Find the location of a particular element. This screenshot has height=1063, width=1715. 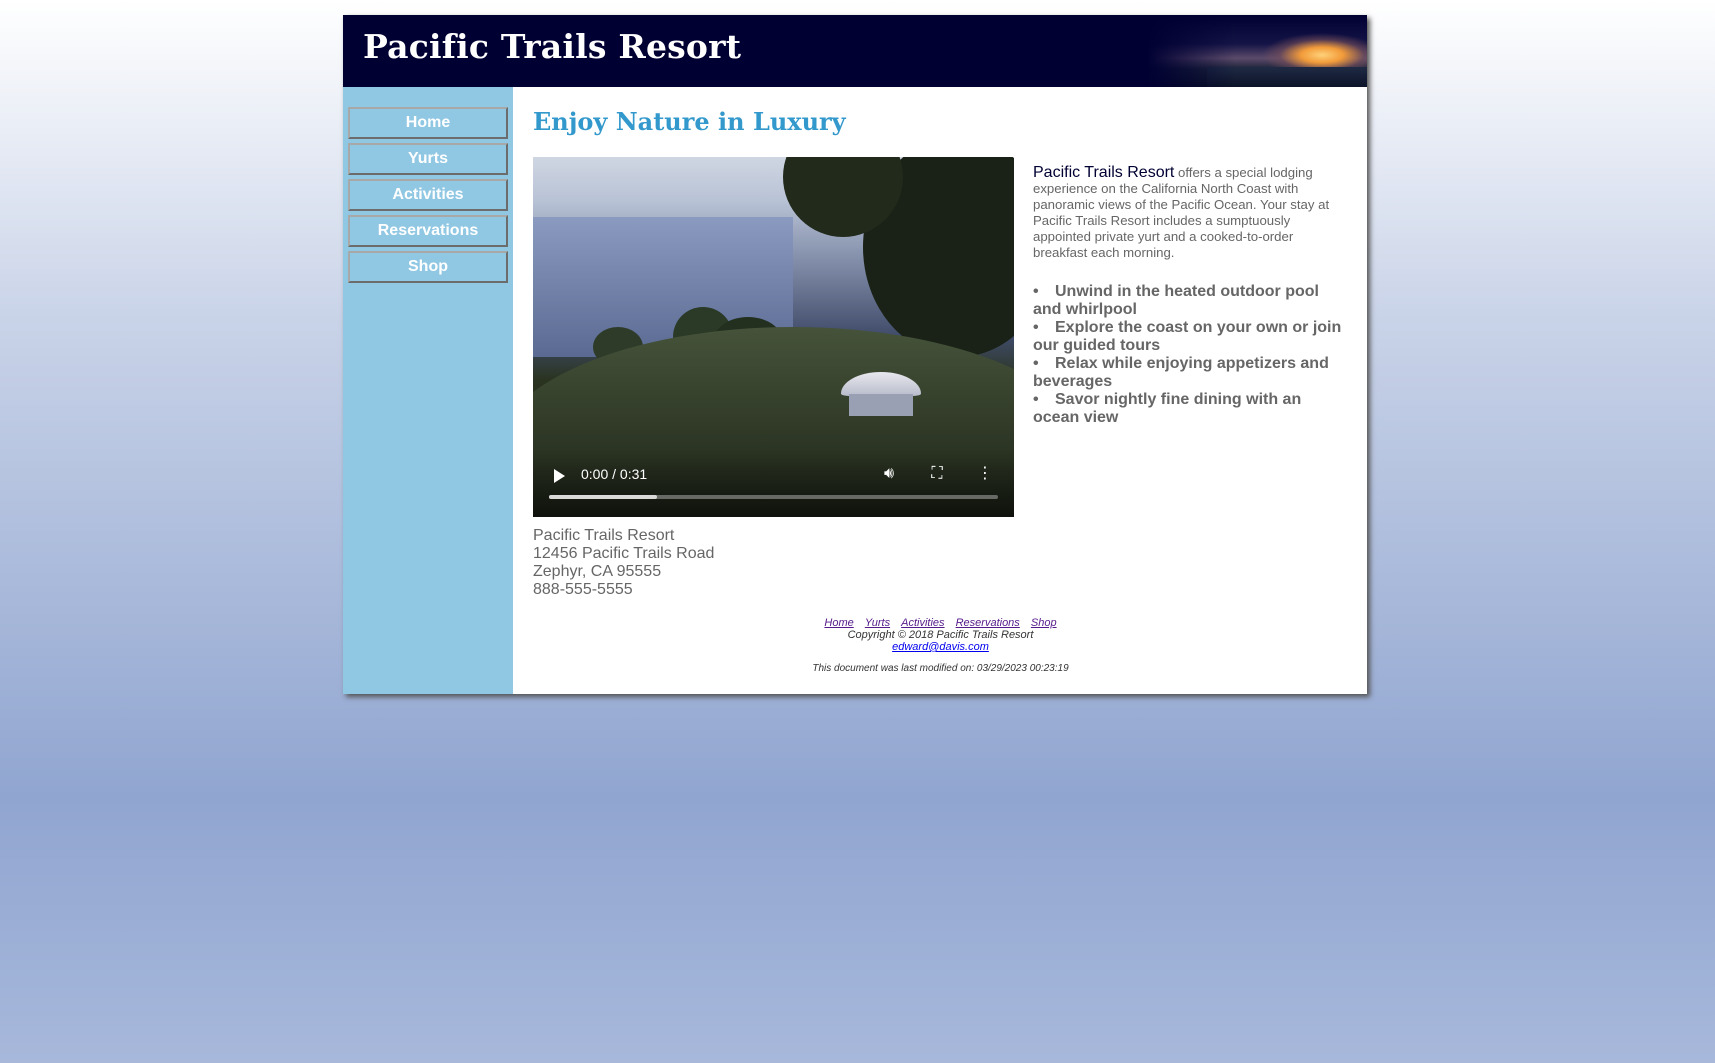

footer-link-shop: Shop is located at coordinates (1044, 623).